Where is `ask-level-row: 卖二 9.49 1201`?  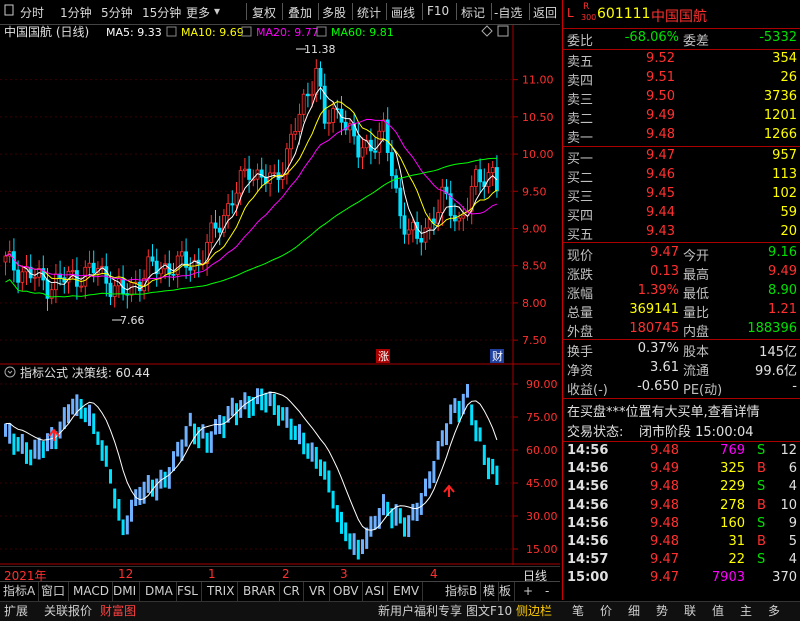 ask-level-row: 卖二 9.49 1201 is located at coordinates (681, 117).